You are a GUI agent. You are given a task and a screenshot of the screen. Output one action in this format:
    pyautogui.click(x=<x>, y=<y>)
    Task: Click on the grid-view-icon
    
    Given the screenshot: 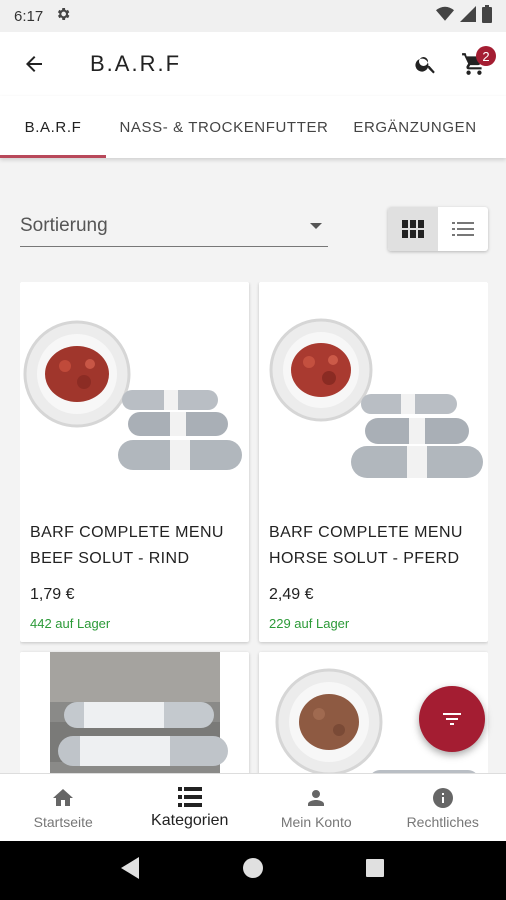 What is the action you would take?
    pyautogui.click(x=413, y=229)
    